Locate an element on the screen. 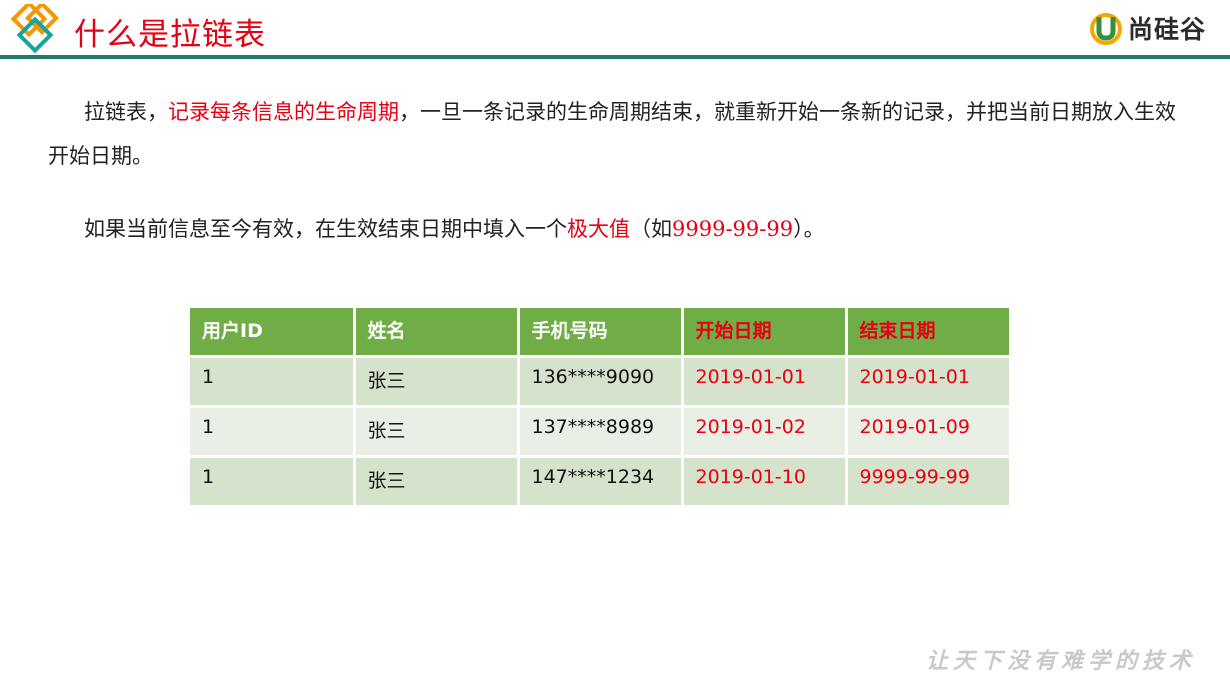 This screenshot has width=1230, height=689. cell-end-date: 9999-99-99 is located at coordinates (929, 482).